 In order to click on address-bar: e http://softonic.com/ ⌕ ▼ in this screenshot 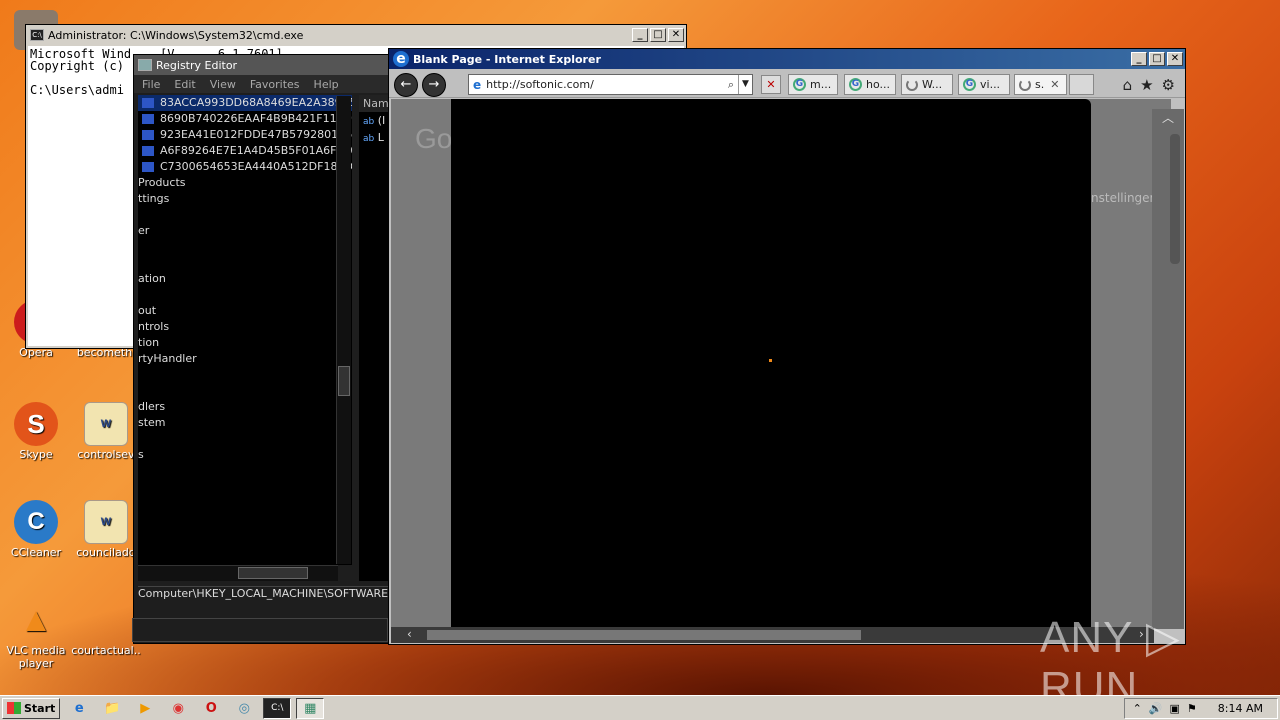, I will do `click(610, 84)`.